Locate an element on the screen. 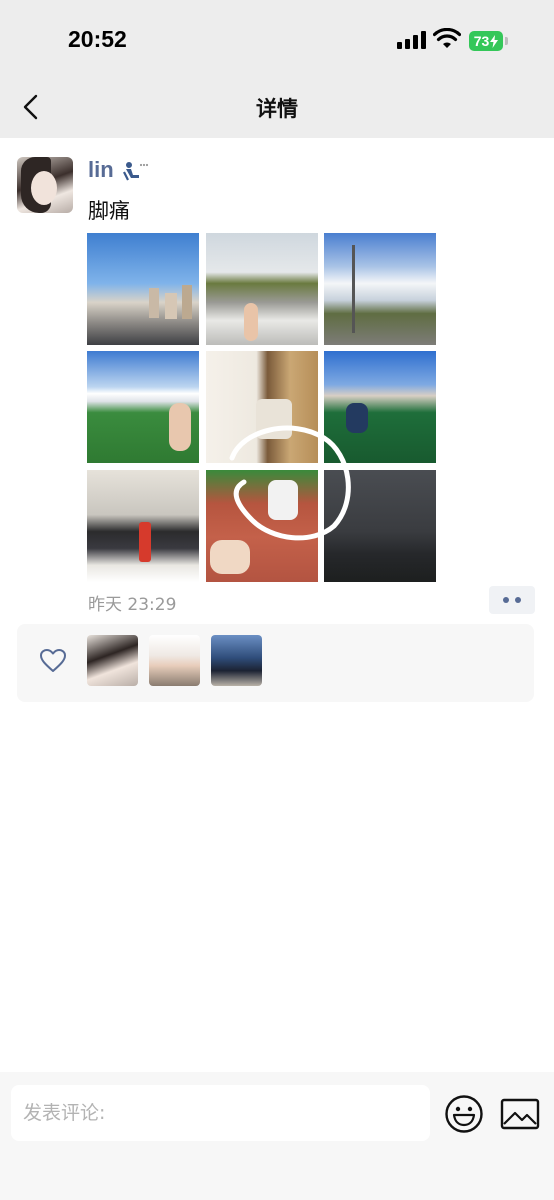  likes-panel is located at coordinates (275, 663).